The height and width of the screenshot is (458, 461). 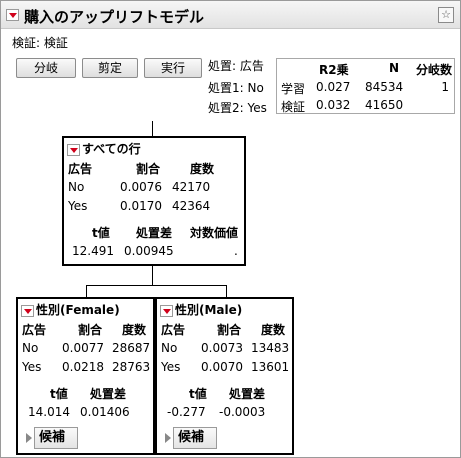 What do you see at coordinates (105, 412) in the screenshot?
I see `treatment-diff: 0.01406` at bounding box center [105, 412].